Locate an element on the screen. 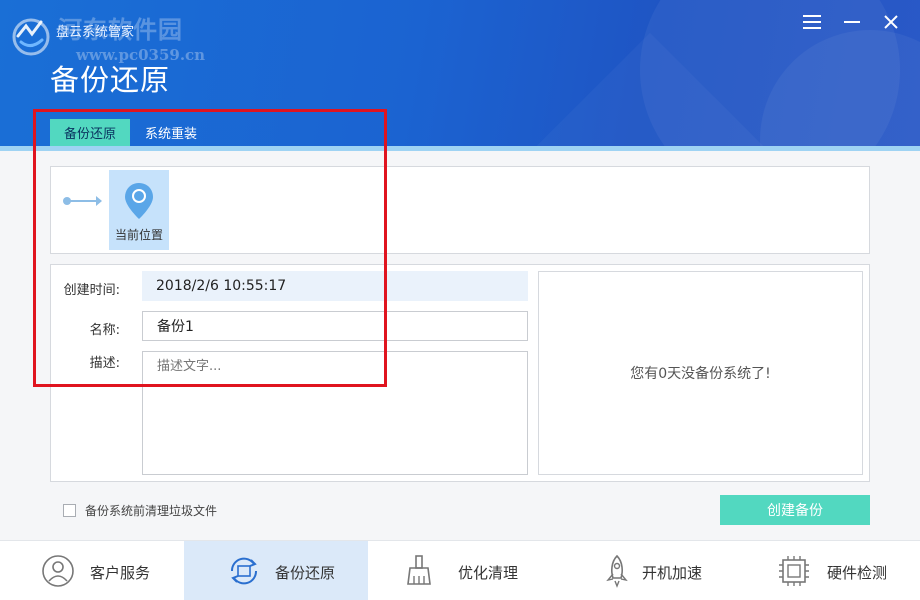  nav-item-optimize-clean: 优化清理 is located at coordinates (460, 570).